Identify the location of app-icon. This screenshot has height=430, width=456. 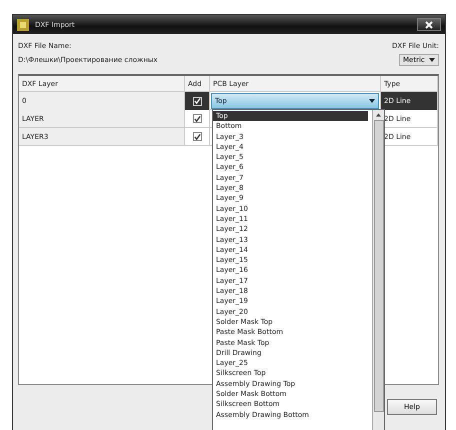
(23, 24).